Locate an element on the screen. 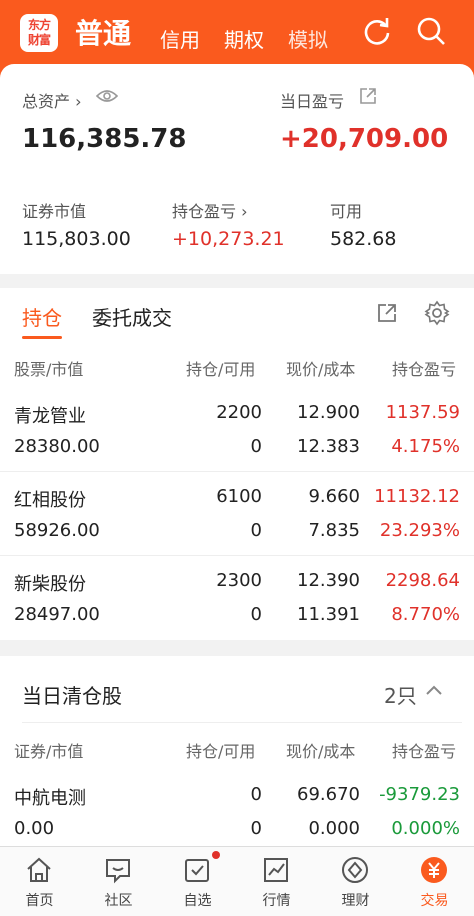  current-price: 12.390 is located at coordinates (328, 580).